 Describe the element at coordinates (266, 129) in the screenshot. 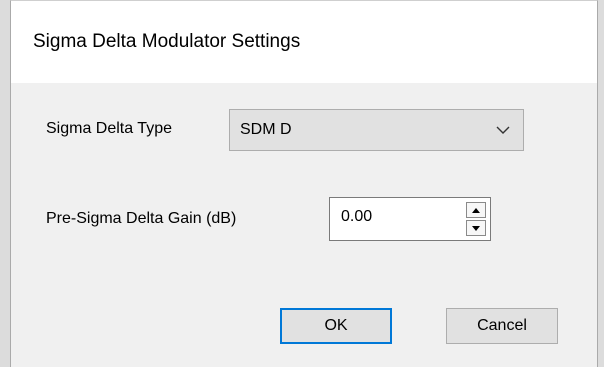

I see `sigma-delta-type-value: SDM D` at that location.